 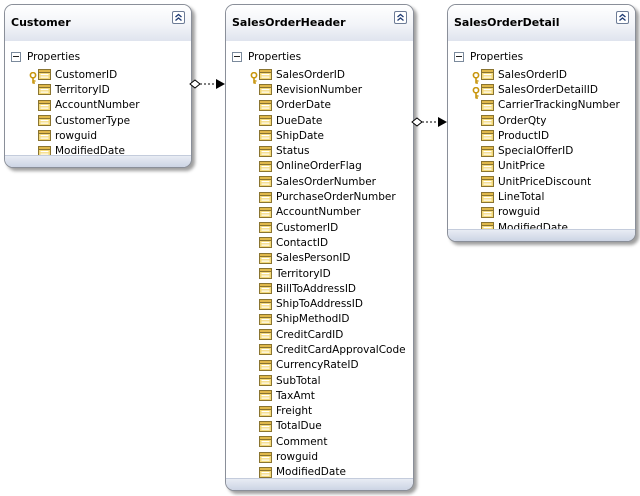 I want to click on association-salesorderheader-salesorderdetail, so click(x=429, y=122).